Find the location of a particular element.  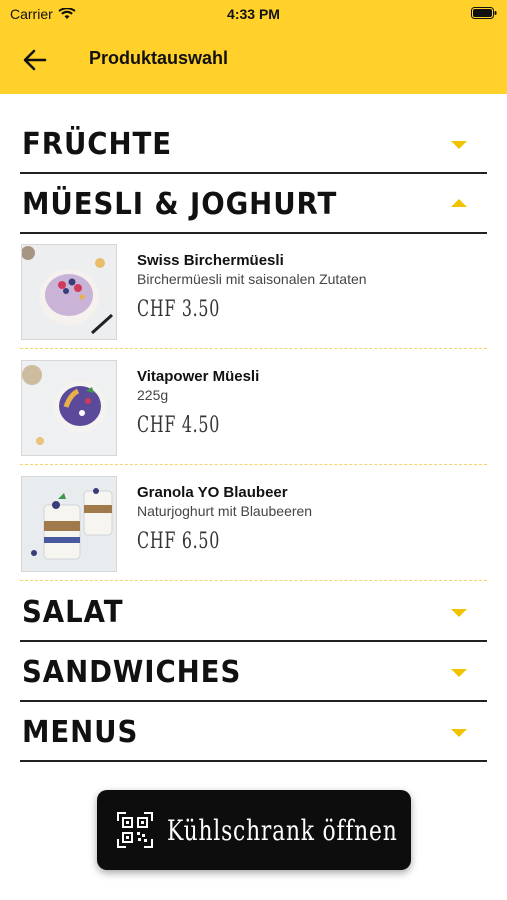

open-fridge-button: Kühlschrank öffnen is located at coordinates (254, 830).